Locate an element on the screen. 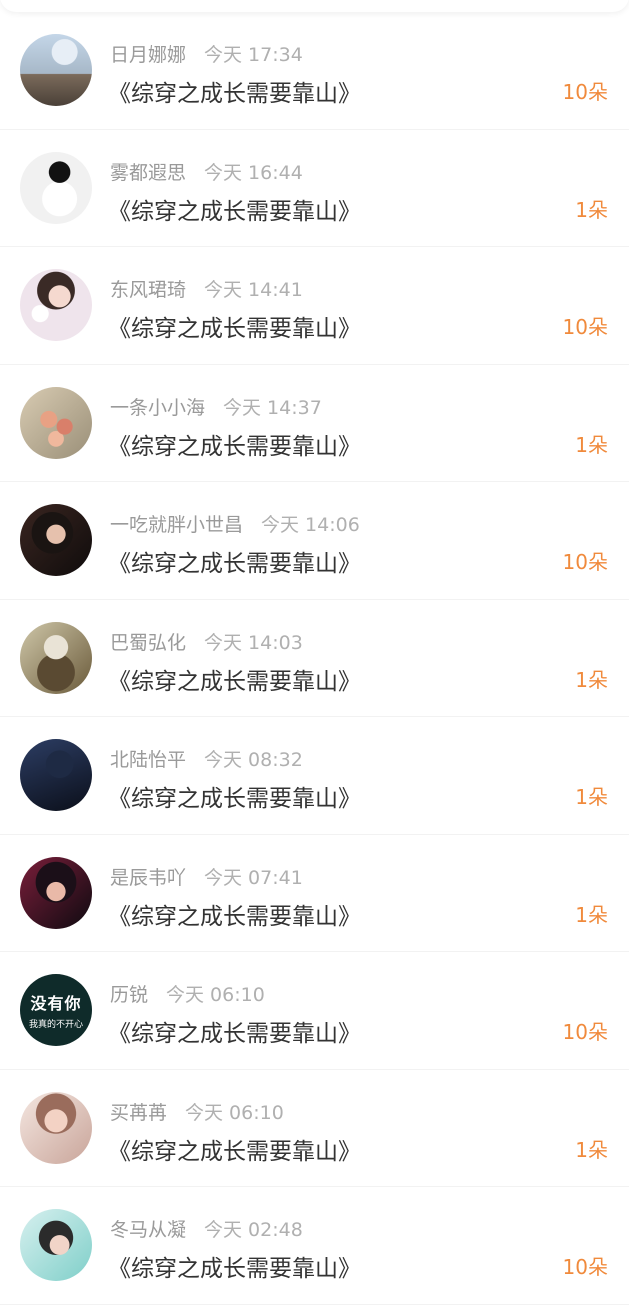  list-item: 是辰韦吖 今天 07:41 《综穿之成长需要靠山》 1朵 is located at coordinates (314, 893).